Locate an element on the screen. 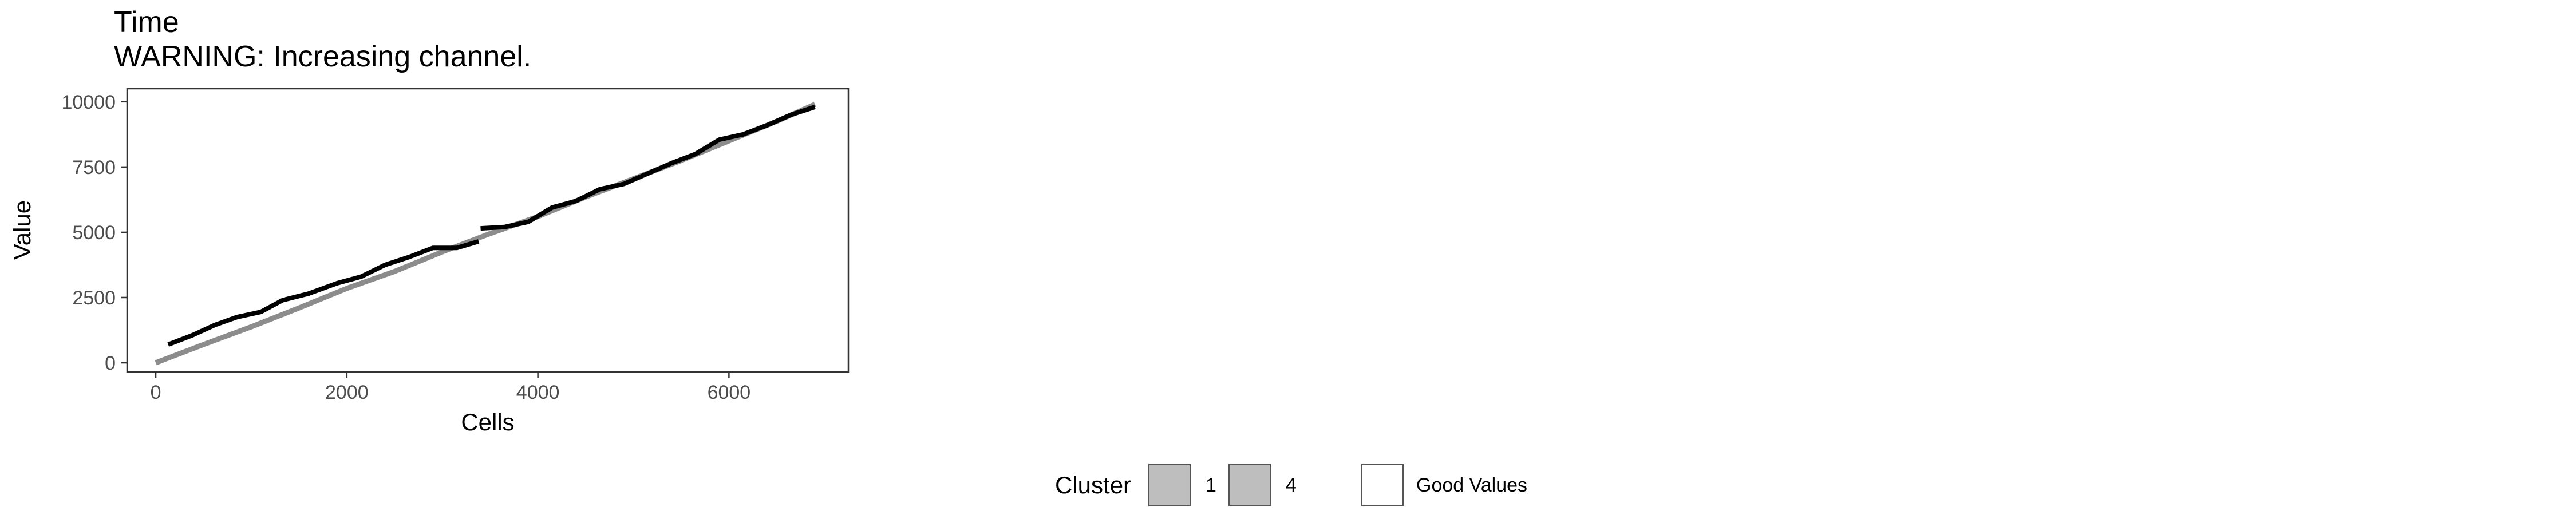 Image resolution: width=2576 pixels, height=515 pixels. y-tick-label: 2500 is located at coordinates (94, 298).